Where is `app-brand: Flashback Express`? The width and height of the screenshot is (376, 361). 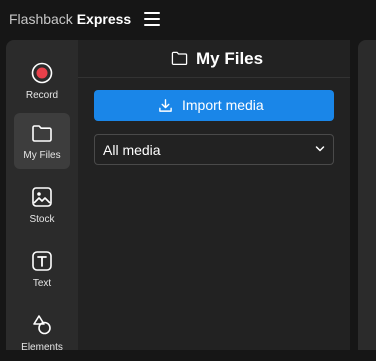
app-brand: Flashback Express is located at coordinates (70, 19).